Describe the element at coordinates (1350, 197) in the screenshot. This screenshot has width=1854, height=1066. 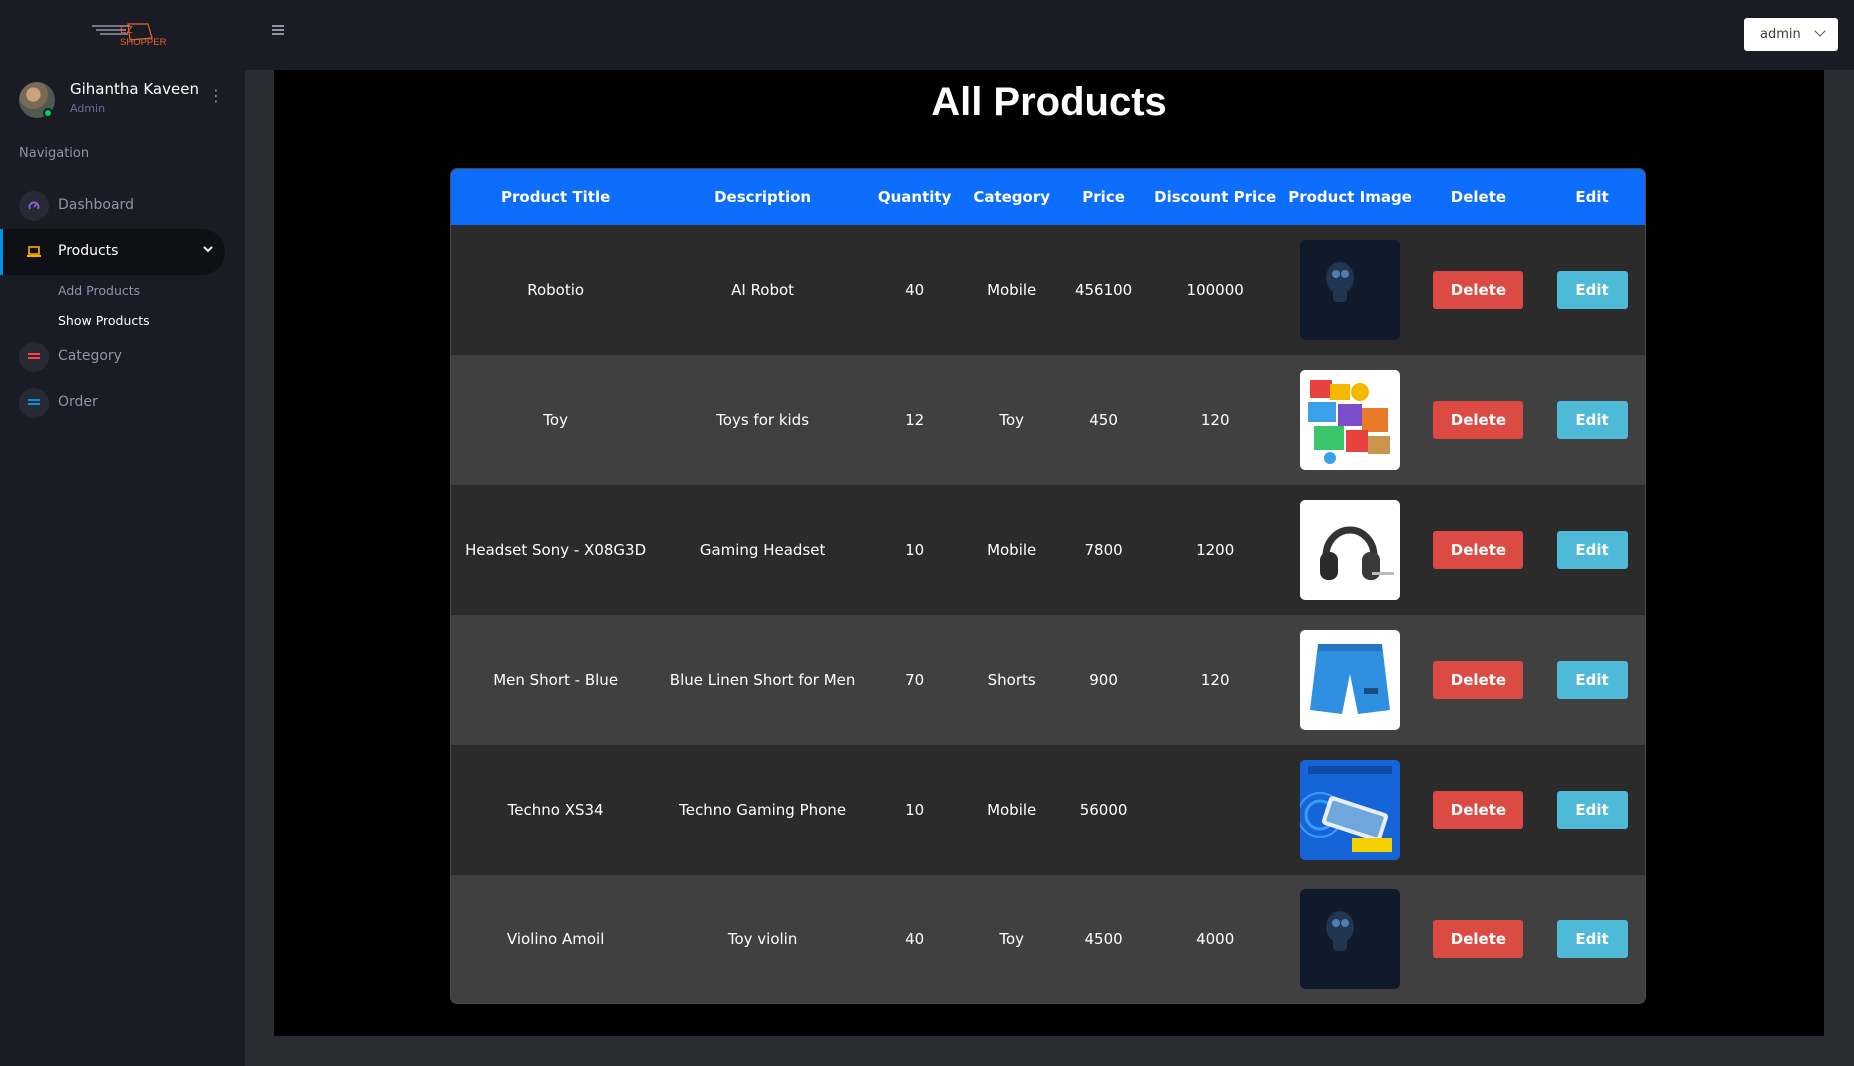
I see `column-header: Product Image` at that location.